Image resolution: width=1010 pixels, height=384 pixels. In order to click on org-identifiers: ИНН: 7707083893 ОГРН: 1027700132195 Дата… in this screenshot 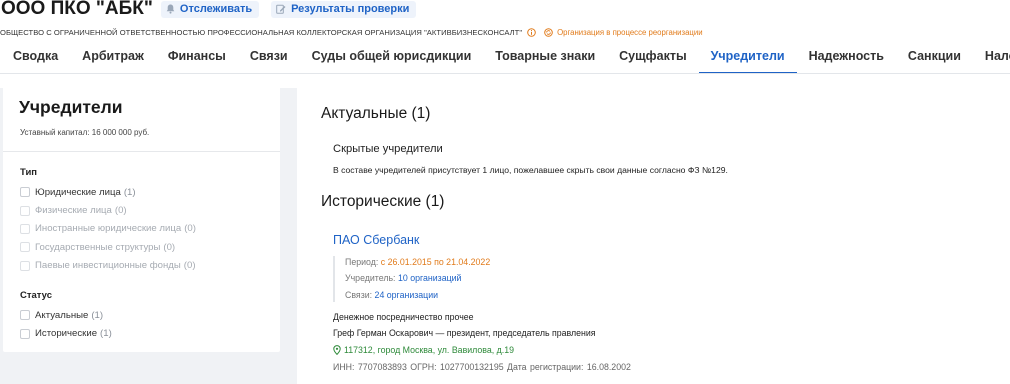, I will do `click(482, 367)`.